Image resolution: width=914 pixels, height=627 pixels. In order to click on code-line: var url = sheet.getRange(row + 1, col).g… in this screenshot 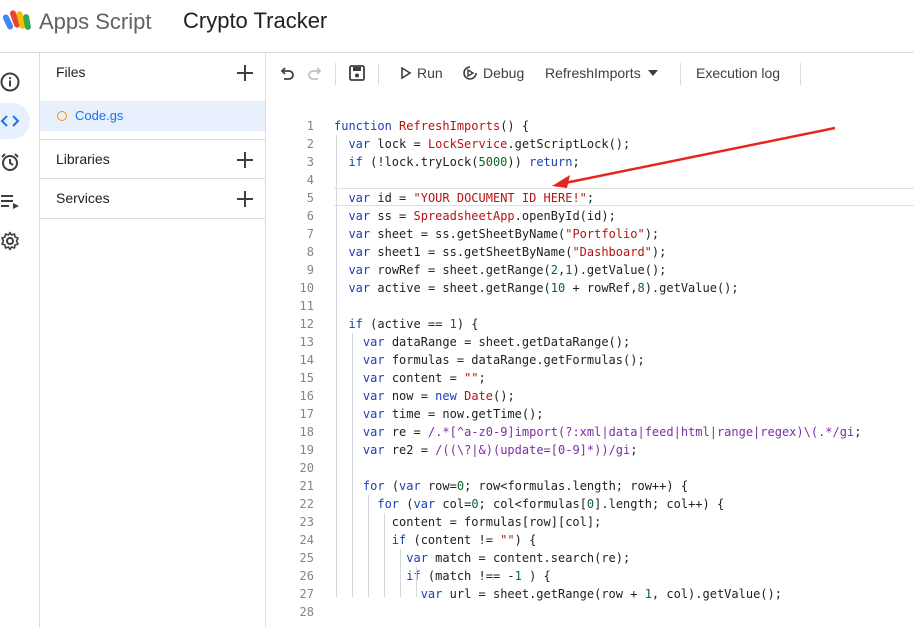, I will do `click(558, 594)`.